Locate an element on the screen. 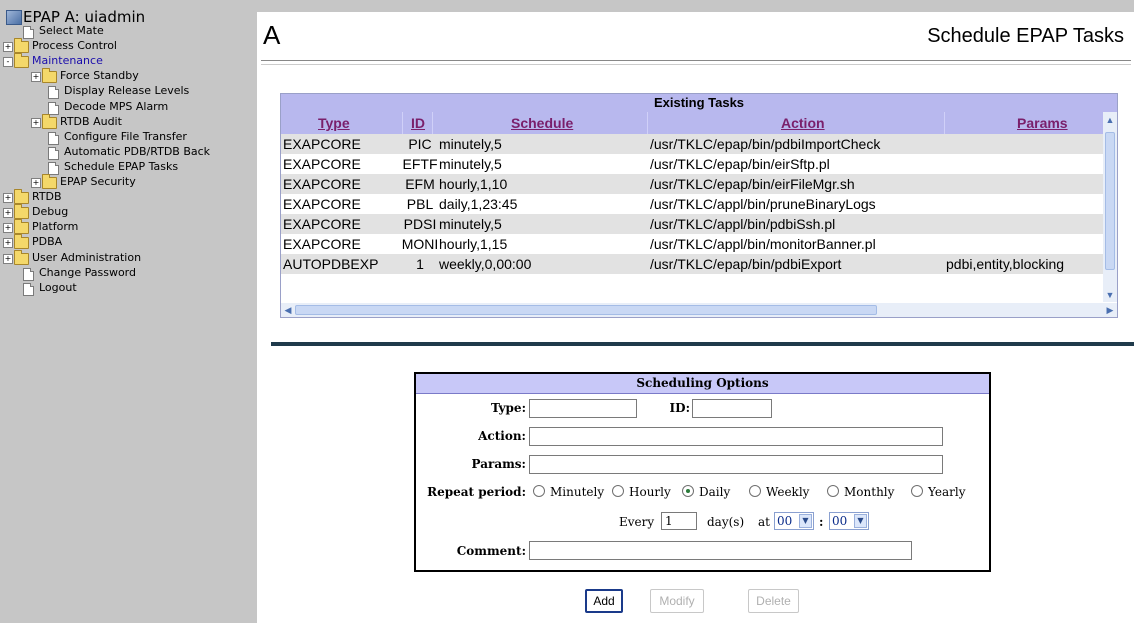  sidebar-item-epap-security: + EPAP Security is located at coordinates (128, 181).